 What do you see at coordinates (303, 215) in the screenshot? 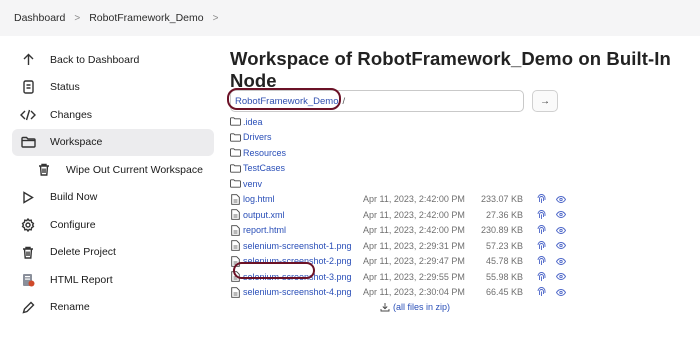
I see `file-link: output.xml` at bounding box center [303, 215].